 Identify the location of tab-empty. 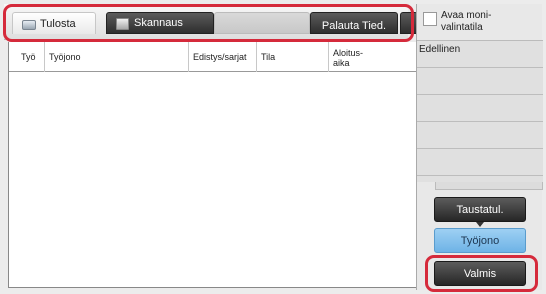
(262, 23).